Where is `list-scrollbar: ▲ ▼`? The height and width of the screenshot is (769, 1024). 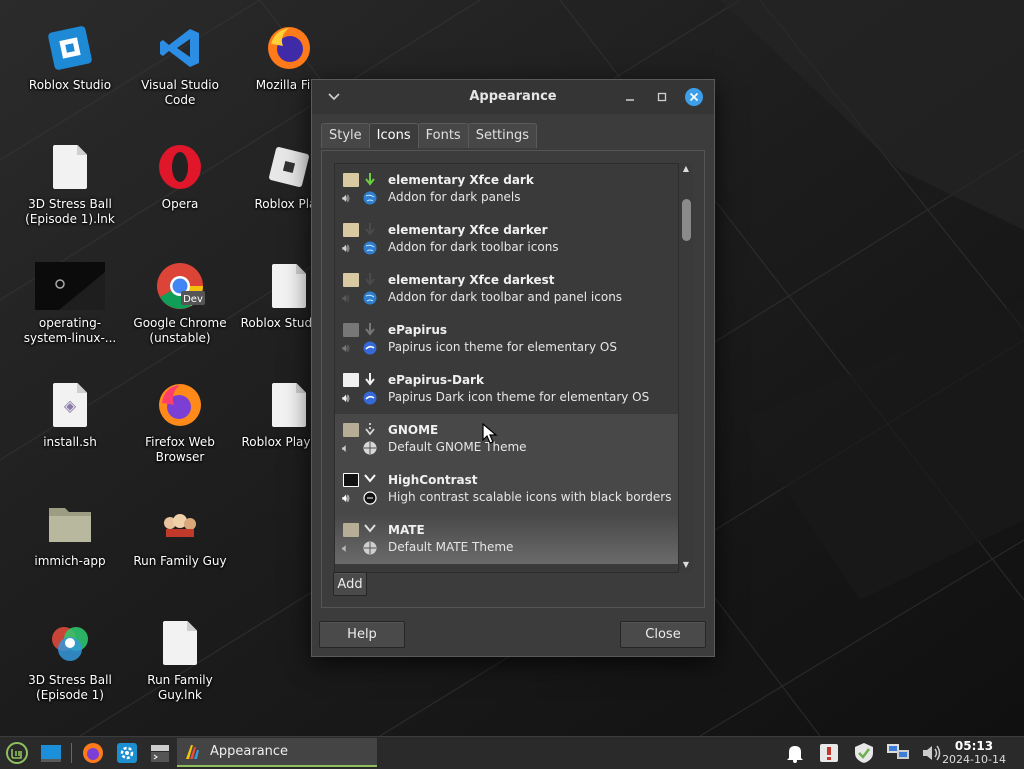 list-scrollbar: ▲ ▼ is located at coordinates (686, 367).